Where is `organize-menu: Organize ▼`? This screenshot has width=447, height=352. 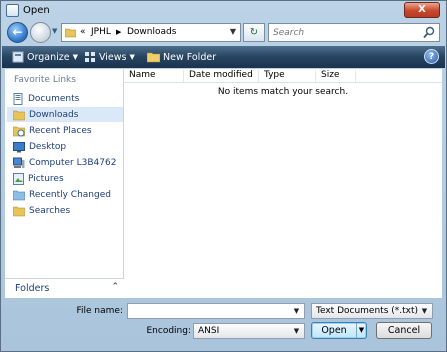 organize-menu: Organize ▼ is located at coordinates (45, 57).